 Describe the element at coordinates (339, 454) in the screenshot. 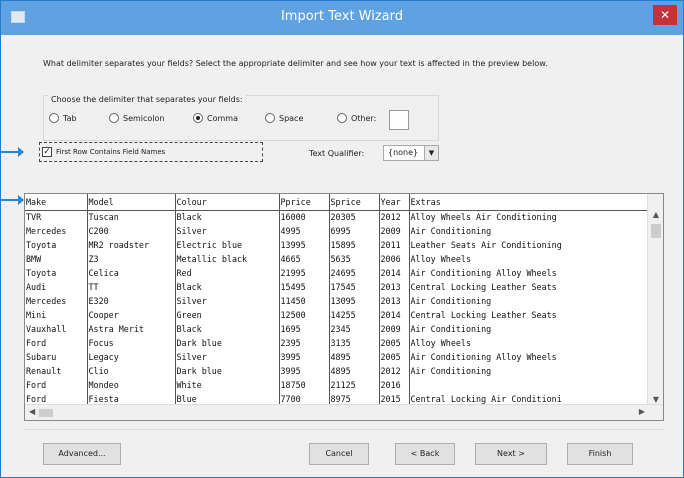

I see `cancel-button: Cancel` at that location.